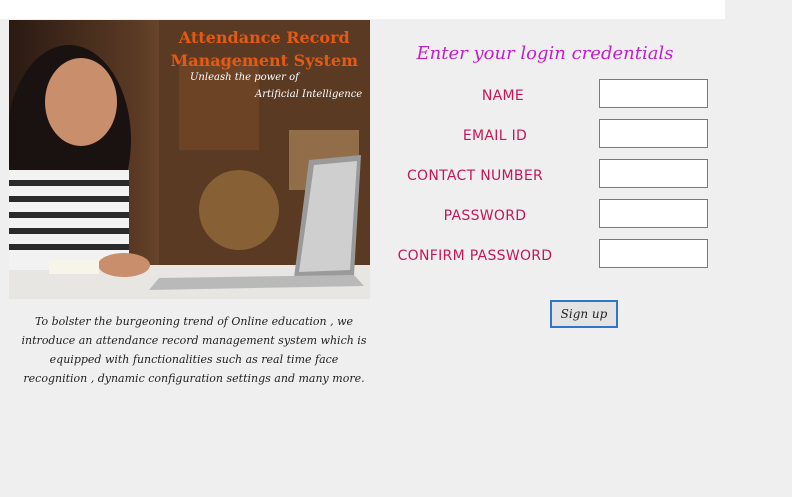  Describe the element at coordinates (584, 314) in the screenshot. I see `sign-up-button: Sign up` at that location.